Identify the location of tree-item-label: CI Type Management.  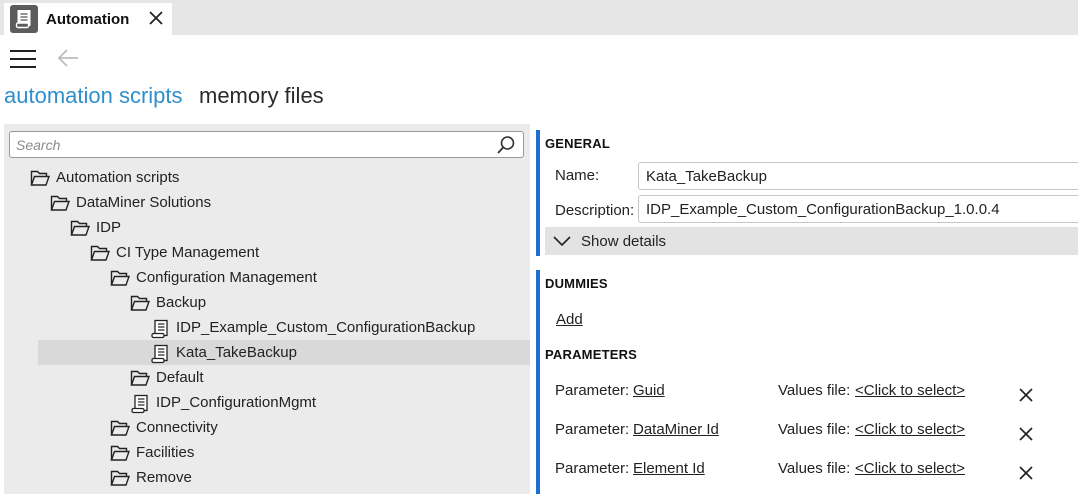
(188, 252).